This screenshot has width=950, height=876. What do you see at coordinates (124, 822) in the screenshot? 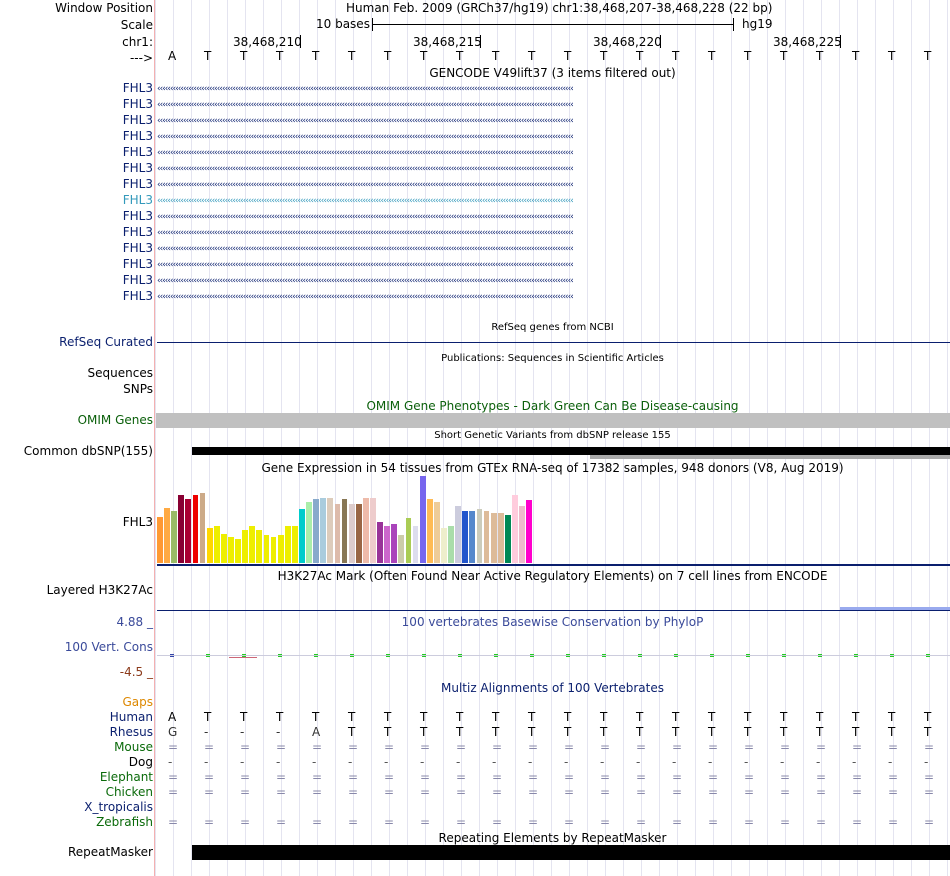
I see `species-label: Zebrafish` at bounding box center [124, 822].